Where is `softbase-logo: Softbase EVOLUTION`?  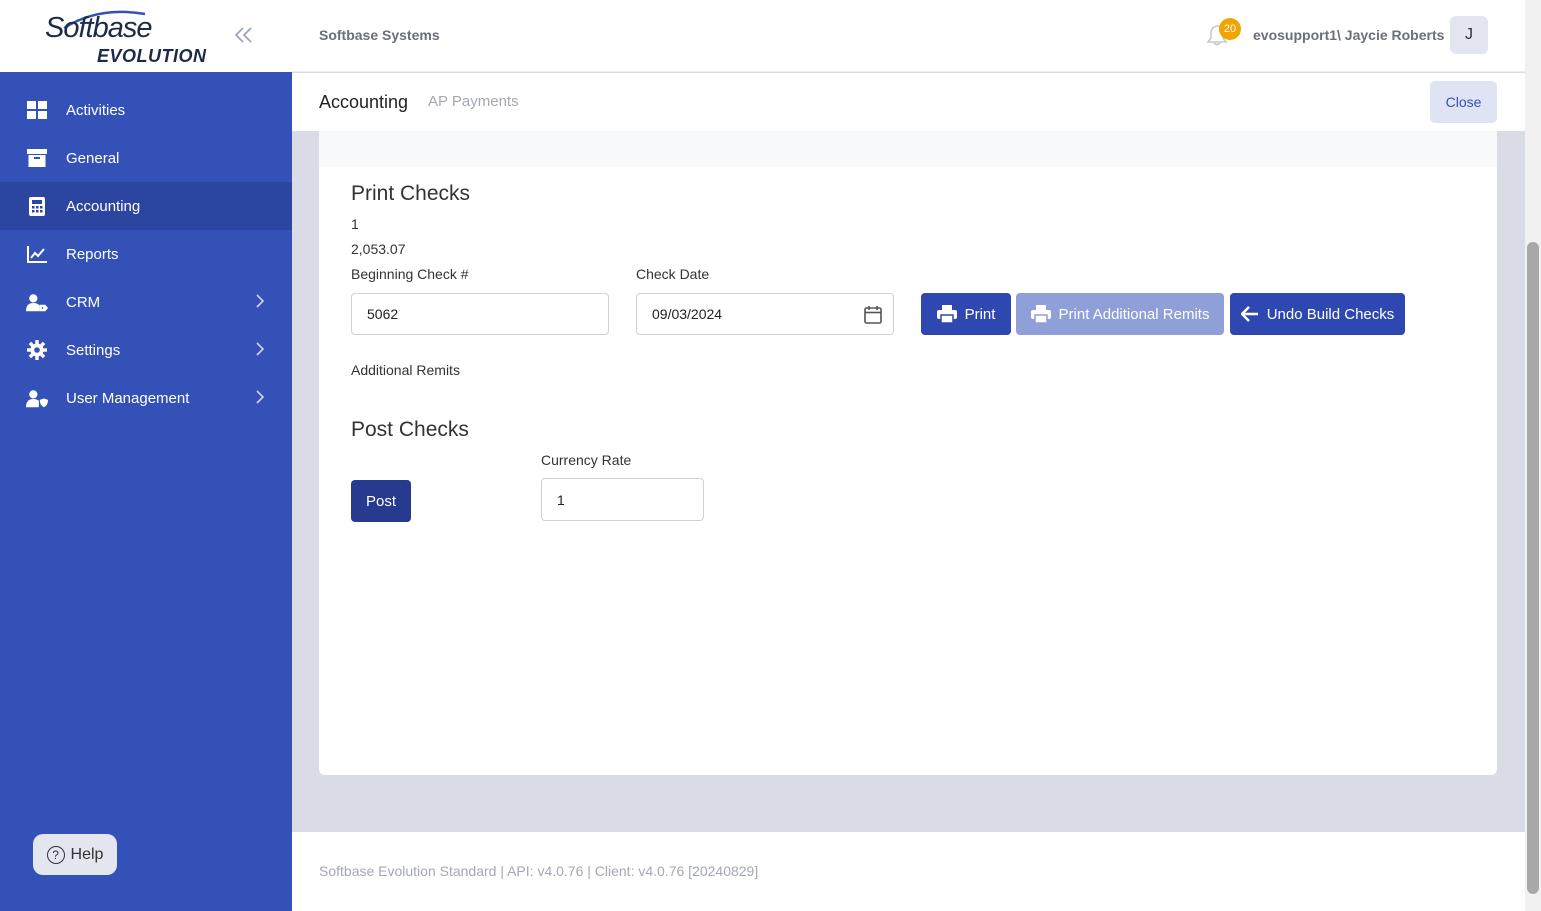 softbase-logo: Softbase EVOLUTION is located at coordinates (127, 38).